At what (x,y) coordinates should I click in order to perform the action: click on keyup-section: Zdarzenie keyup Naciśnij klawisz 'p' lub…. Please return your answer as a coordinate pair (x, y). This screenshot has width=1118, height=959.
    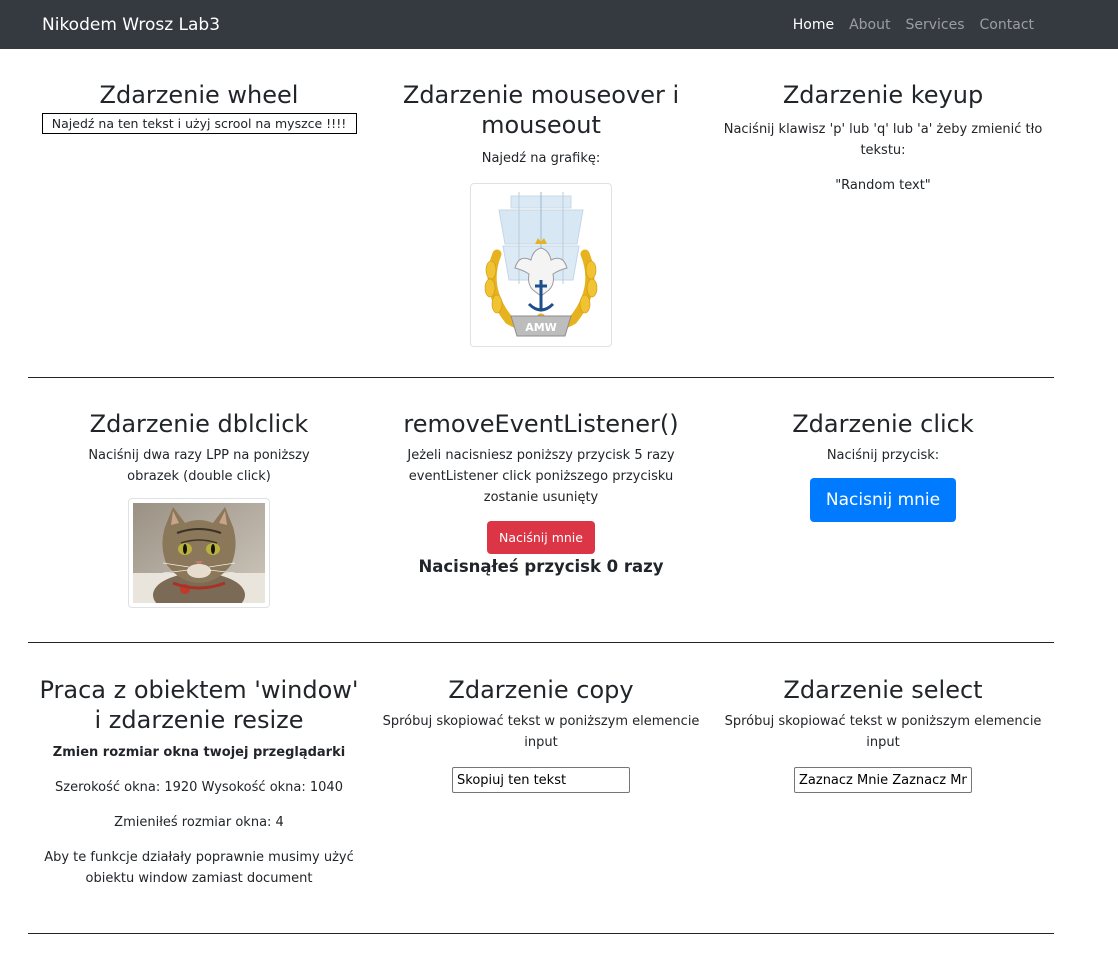
    Looking at the image, I should click on (883, 138).